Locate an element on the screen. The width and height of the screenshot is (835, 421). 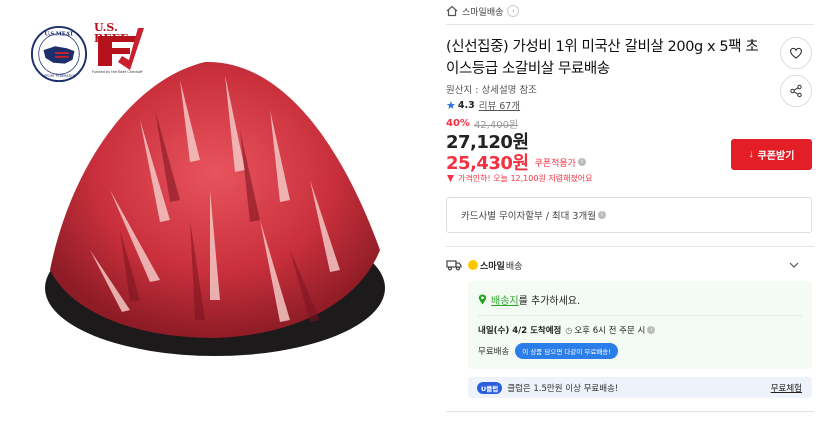
smile-delivery-header: 스마일 배송 is located at coordinates (629, 265).